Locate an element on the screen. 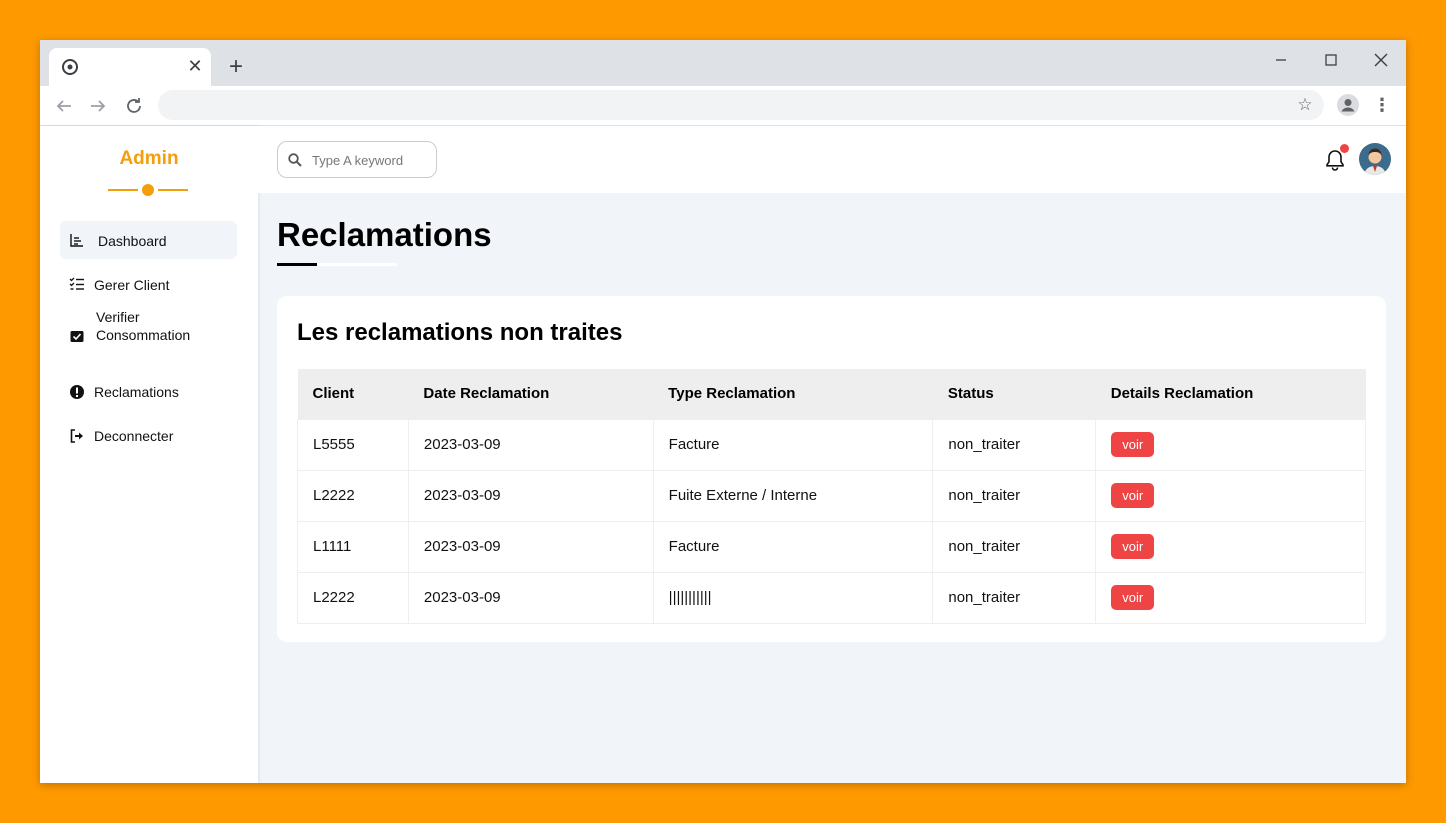  sidebar-item-dashboard: Dashboard is located at coordinates (148, 240).